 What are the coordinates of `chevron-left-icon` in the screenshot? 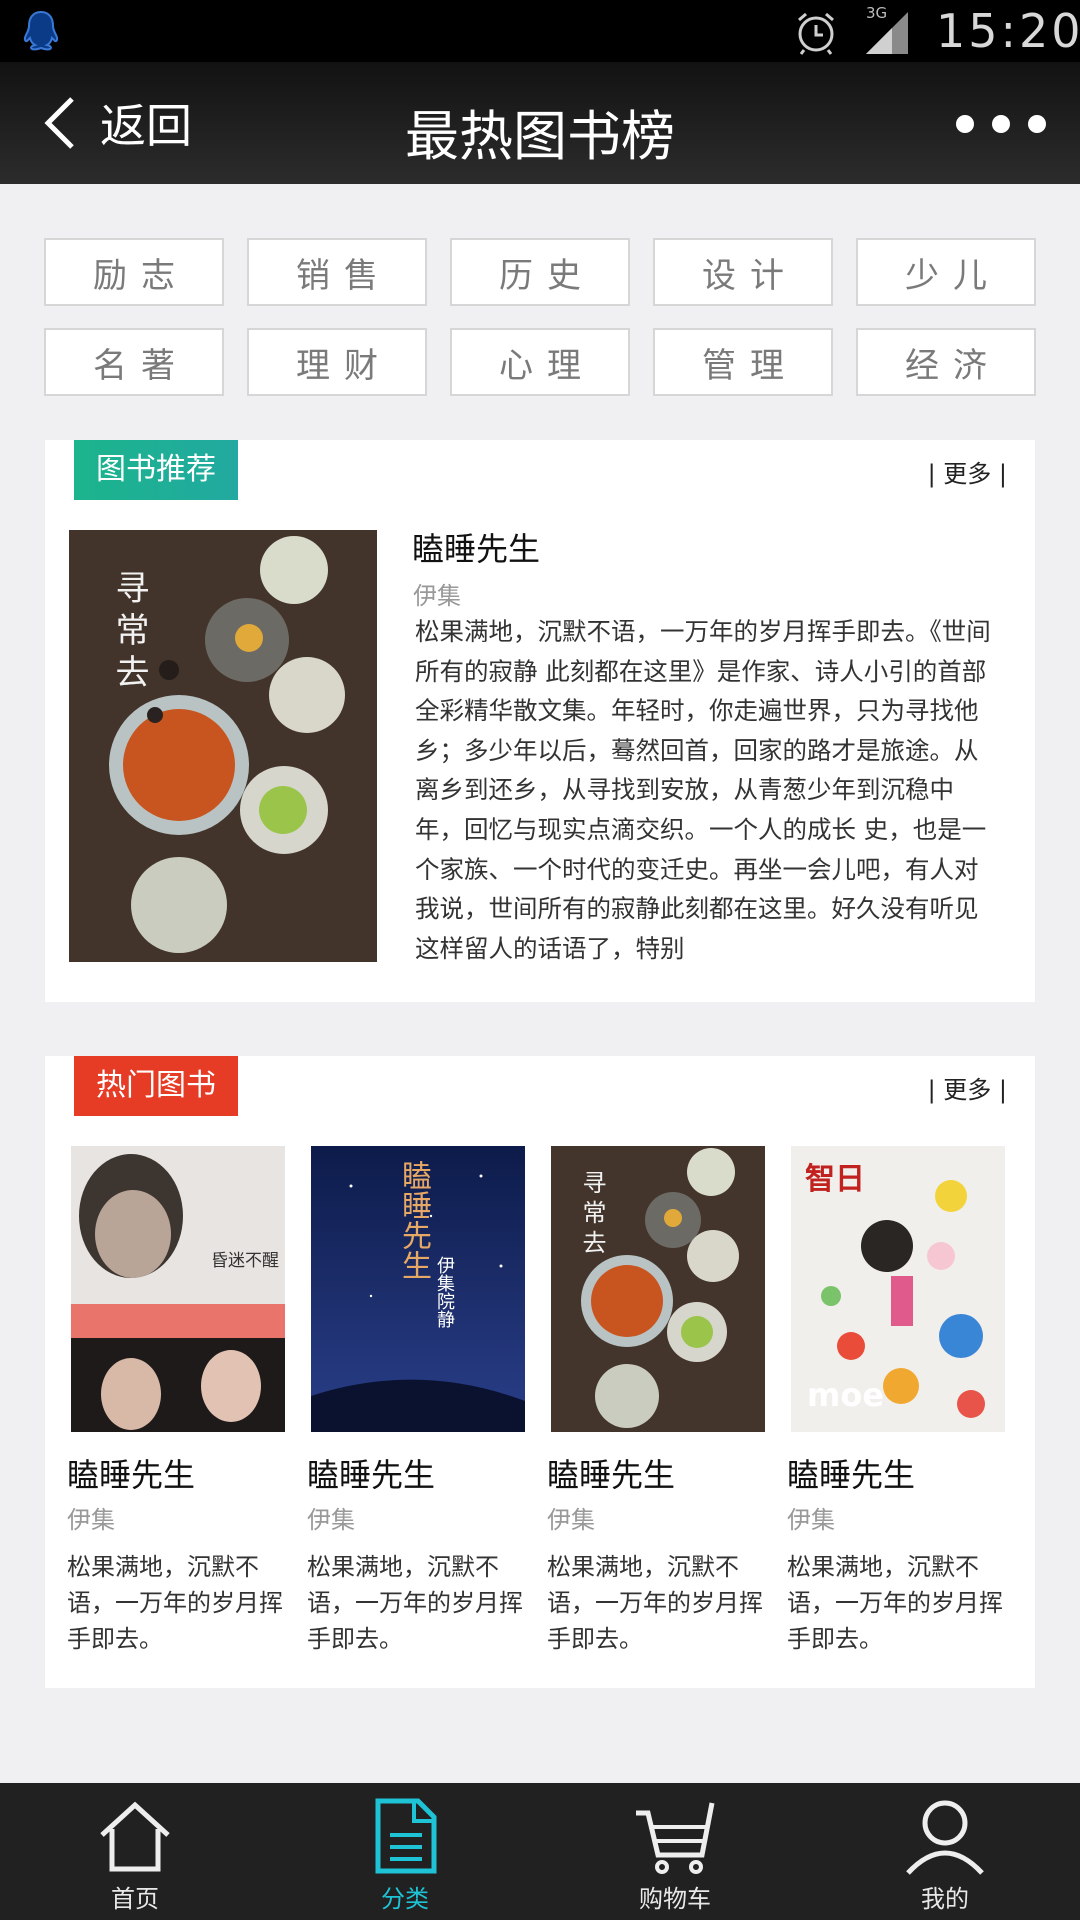 It's located at (59, 123).